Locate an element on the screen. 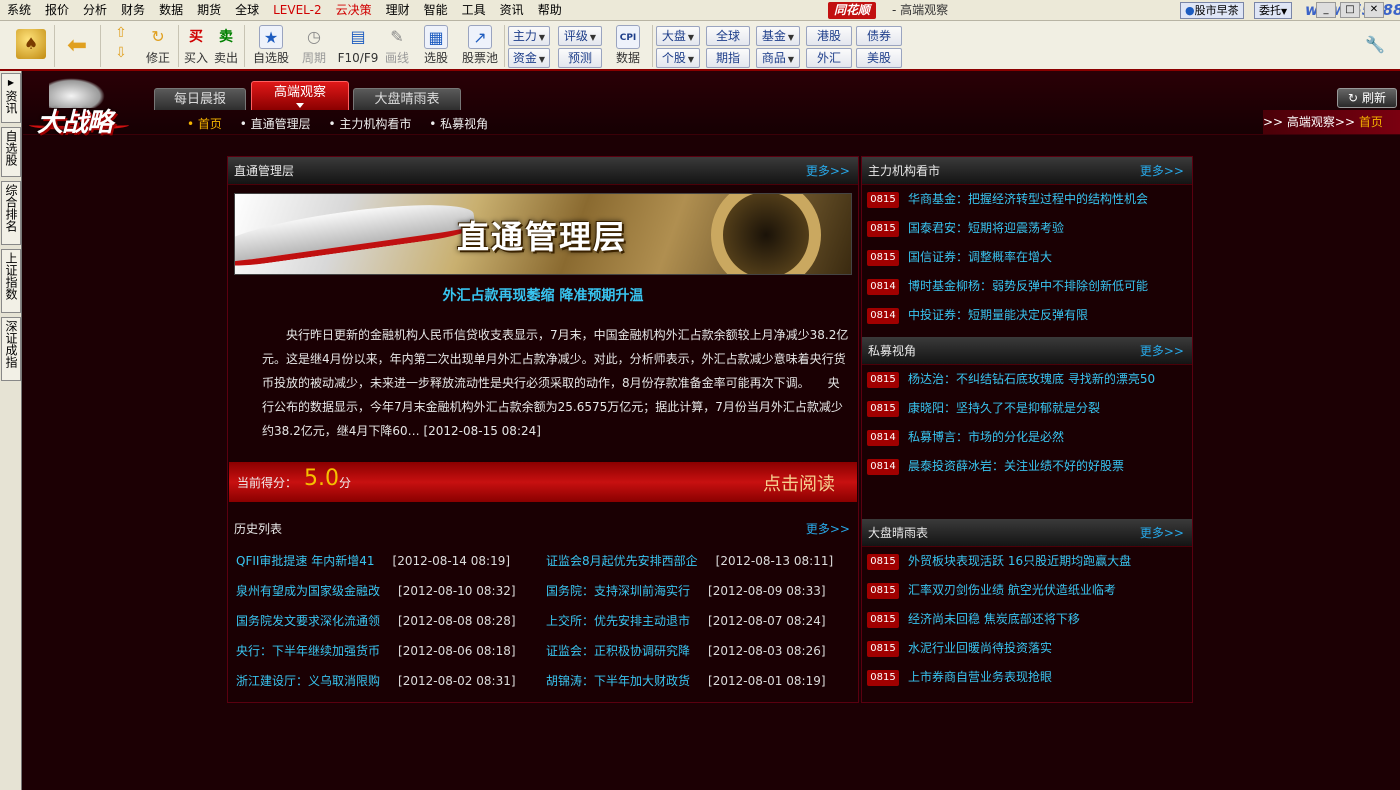 This screenshot has width=1400, height=790. news-title: 博时基金柳杨：弱势反弹中不排除创新低可能 is located at coordinates (1028, 286).